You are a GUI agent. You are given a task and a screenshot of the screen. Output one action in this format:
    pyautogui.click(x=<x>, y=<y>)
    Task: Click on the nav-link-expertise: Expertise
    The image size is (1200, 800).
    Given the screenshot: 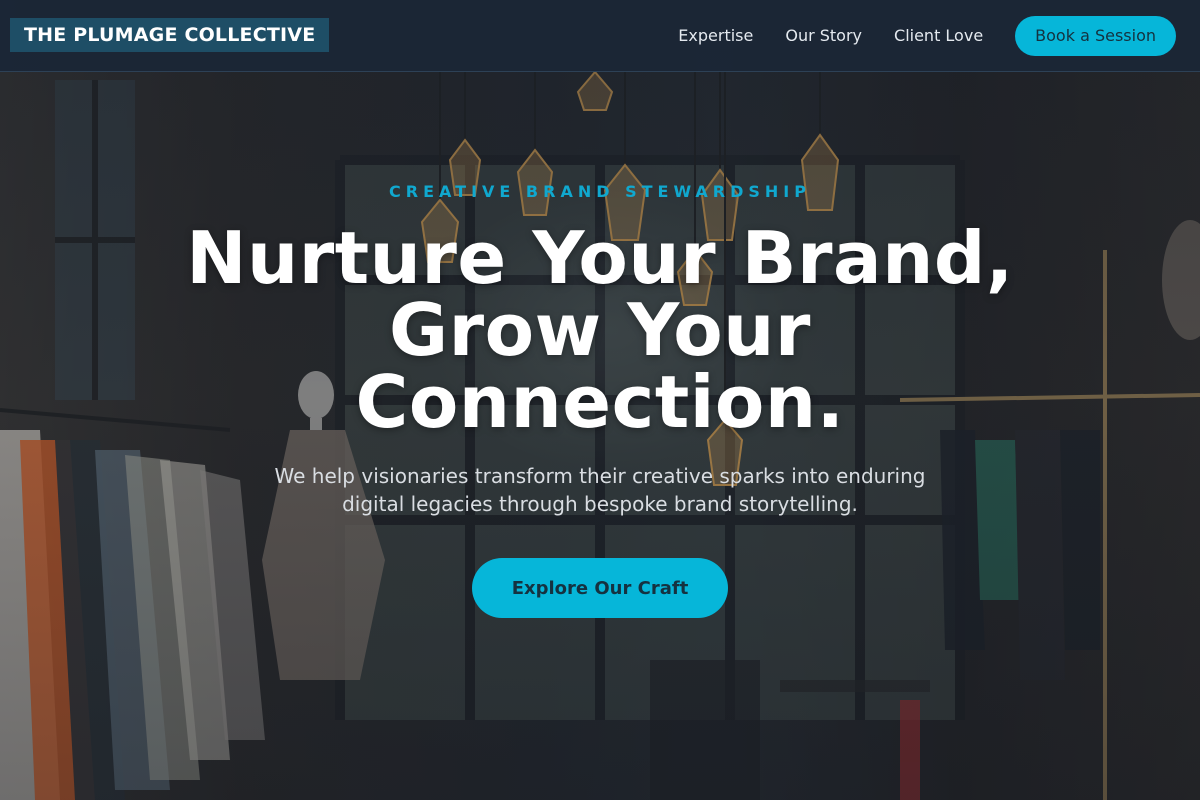 What is the action you would take?
    pyautogui.click(x=715, y=35)
    